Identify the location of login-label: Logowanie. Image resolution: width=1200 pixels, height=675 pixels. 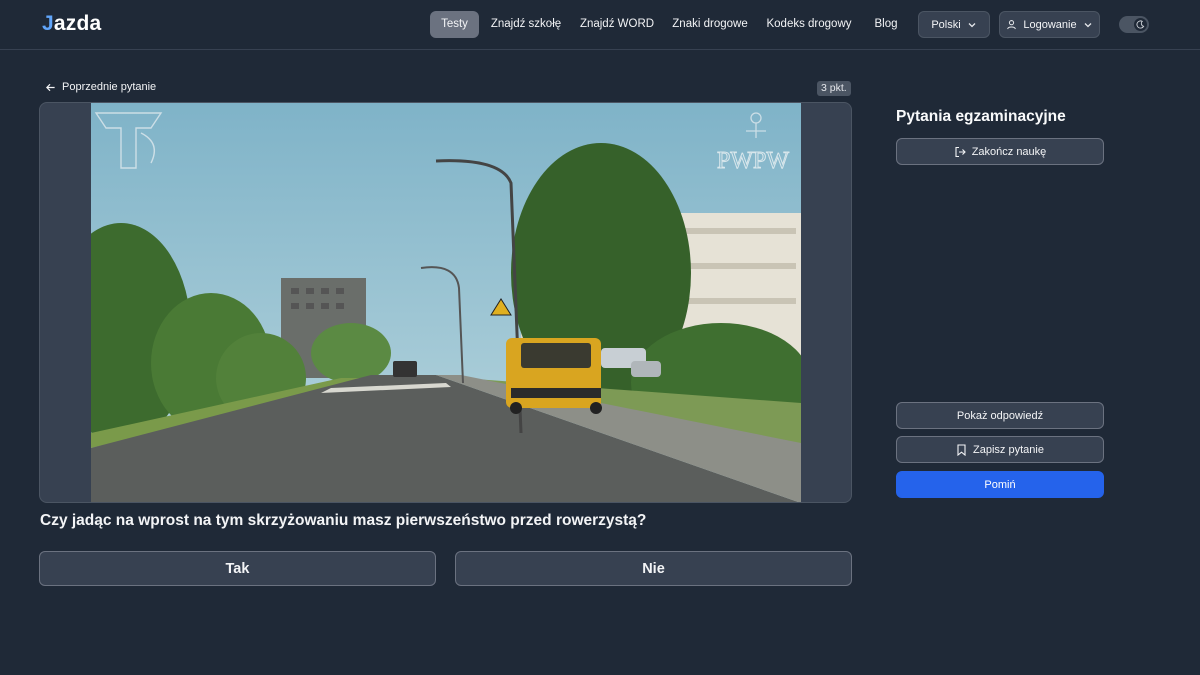
(1050, 24).